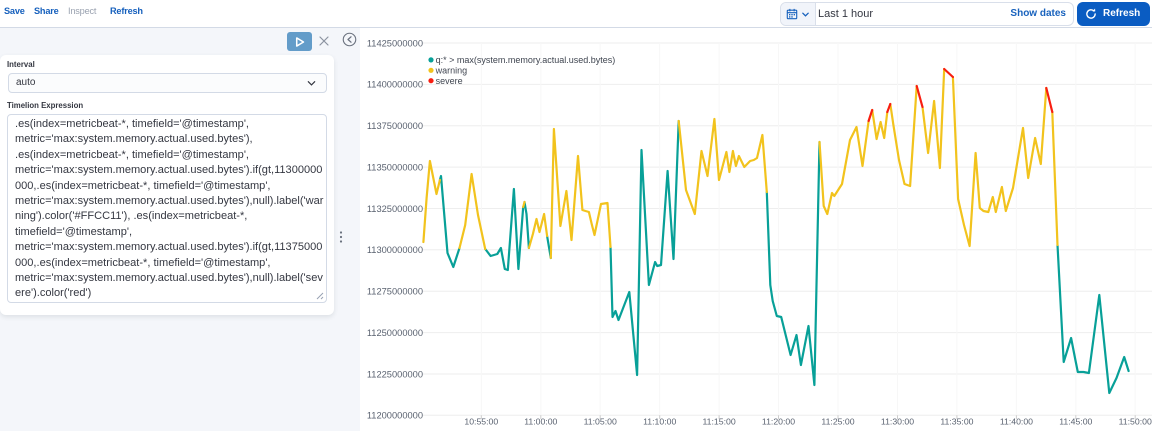 Image resolution: width=1152 pixels, height=431 pixels. What do you see at coordinates (395, 209) in the screenshot?
I see `svg-text: 11325000000` at bounding box center [395, 209].